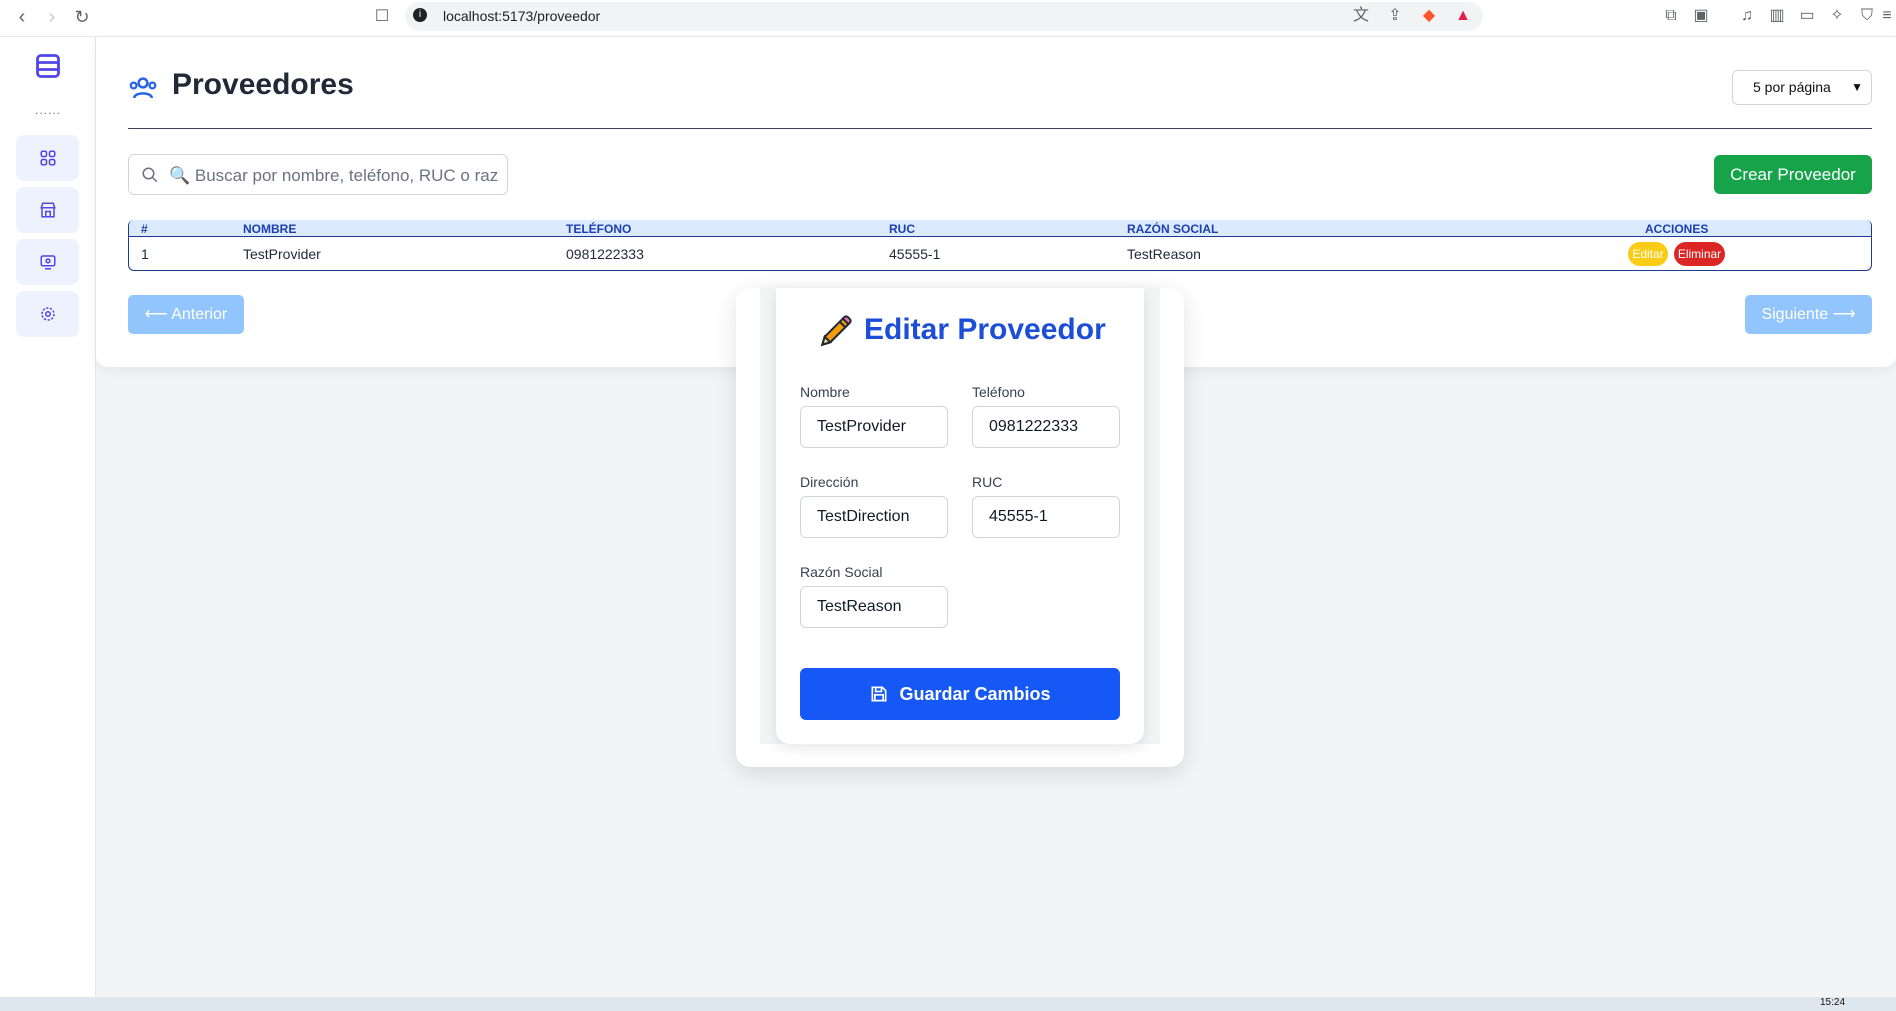  Describe the element at coordinates (1793, 174) in the screenshot. I see `create-provider-button: Crear Proveedor` at that location.